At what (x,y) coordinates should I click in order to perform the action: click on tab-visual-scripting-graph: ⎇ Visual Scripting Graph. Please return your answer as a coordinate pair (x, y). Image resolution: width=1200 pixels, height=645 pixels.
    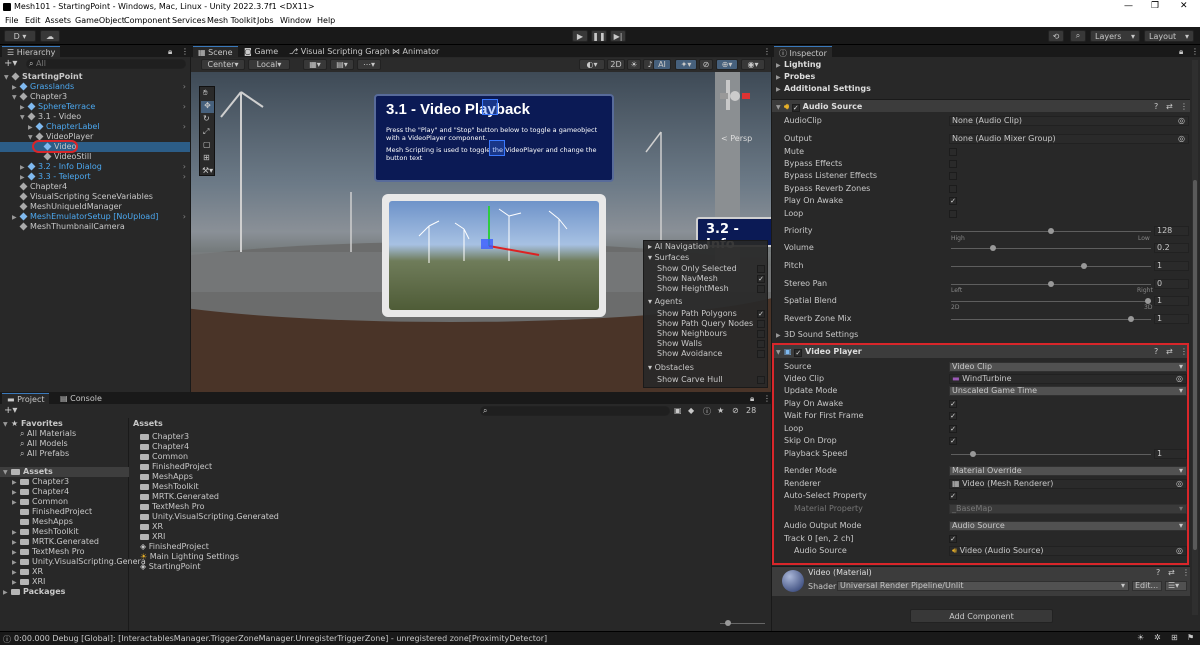
    Looking at the image, I should click on (339, 51).